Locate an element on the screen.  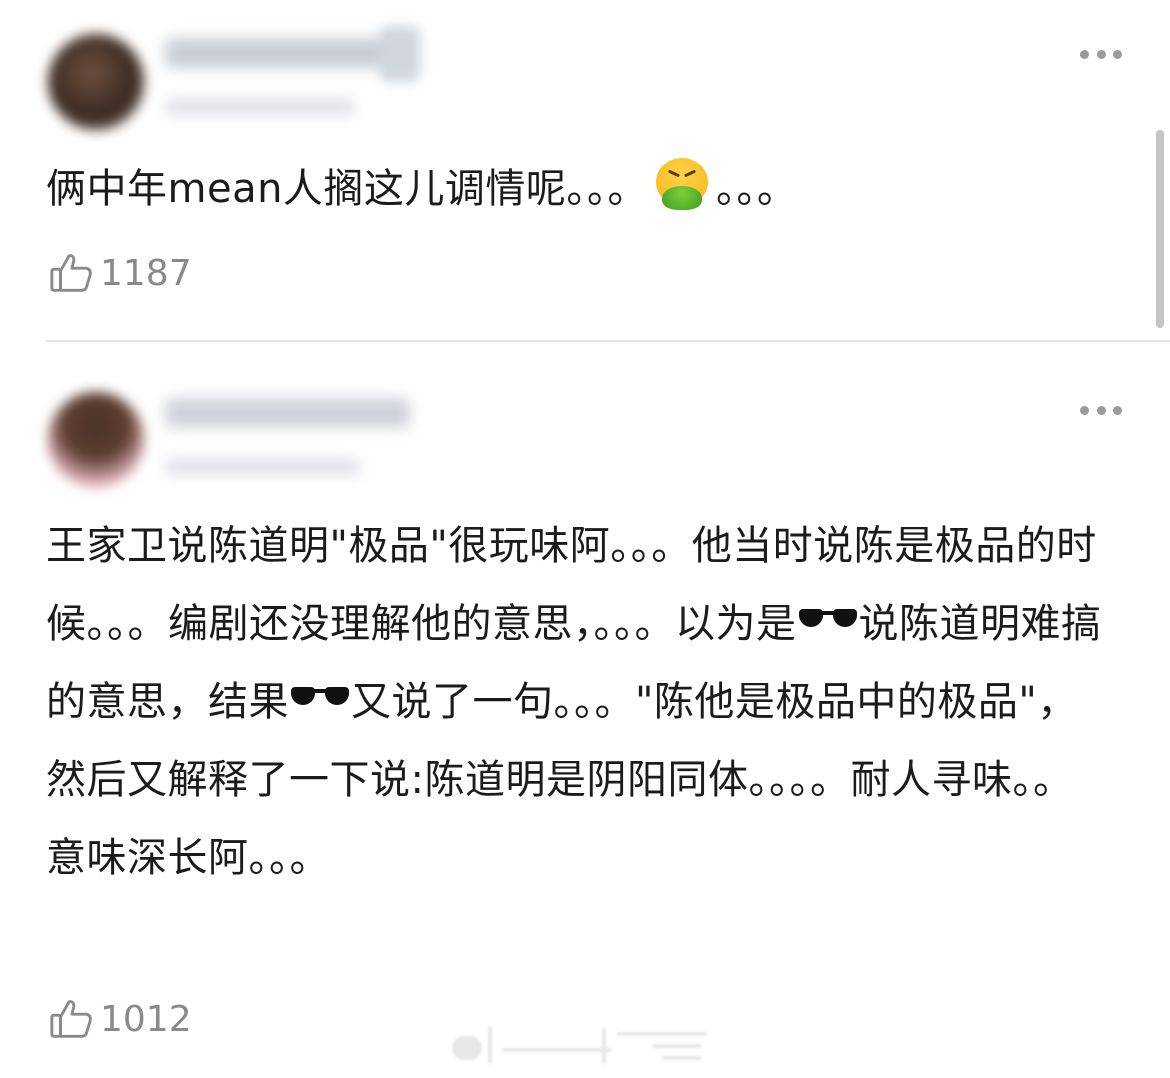
like-count: 1012 is located at coordinates (146, 1019).